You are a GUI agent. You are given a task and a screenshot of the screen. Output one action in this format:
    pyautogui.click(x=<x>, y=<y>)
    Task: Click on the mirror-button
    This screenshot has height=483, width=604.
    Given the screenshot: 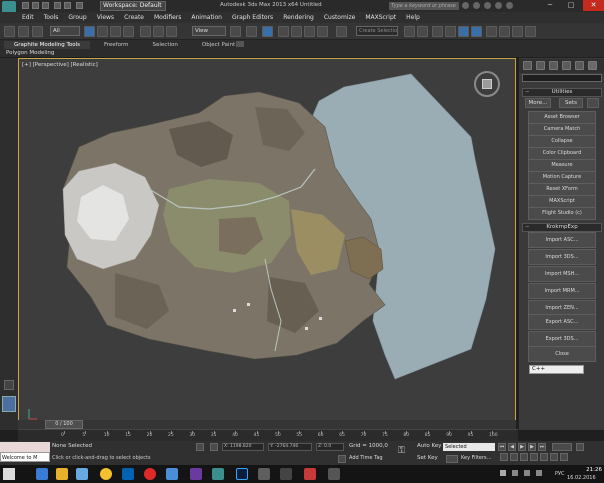 What is the action you would take?
    pyautogui.click(x=409, y=31)
    